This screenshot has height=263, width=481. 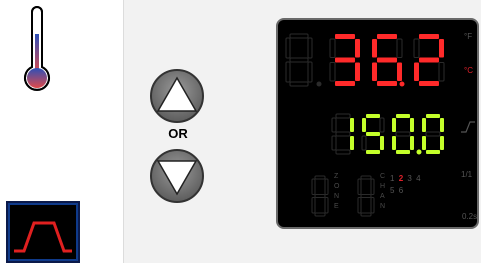 I want to click on unit-f-label: °F, so click(x=468, y=36).